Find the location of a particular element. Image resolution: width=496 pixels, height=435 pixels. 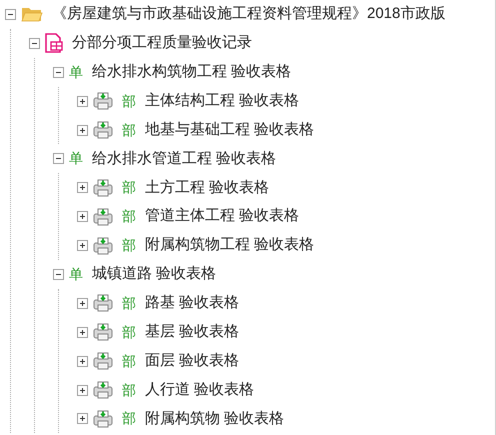

folder-icon is located at coordinates (32, 14).